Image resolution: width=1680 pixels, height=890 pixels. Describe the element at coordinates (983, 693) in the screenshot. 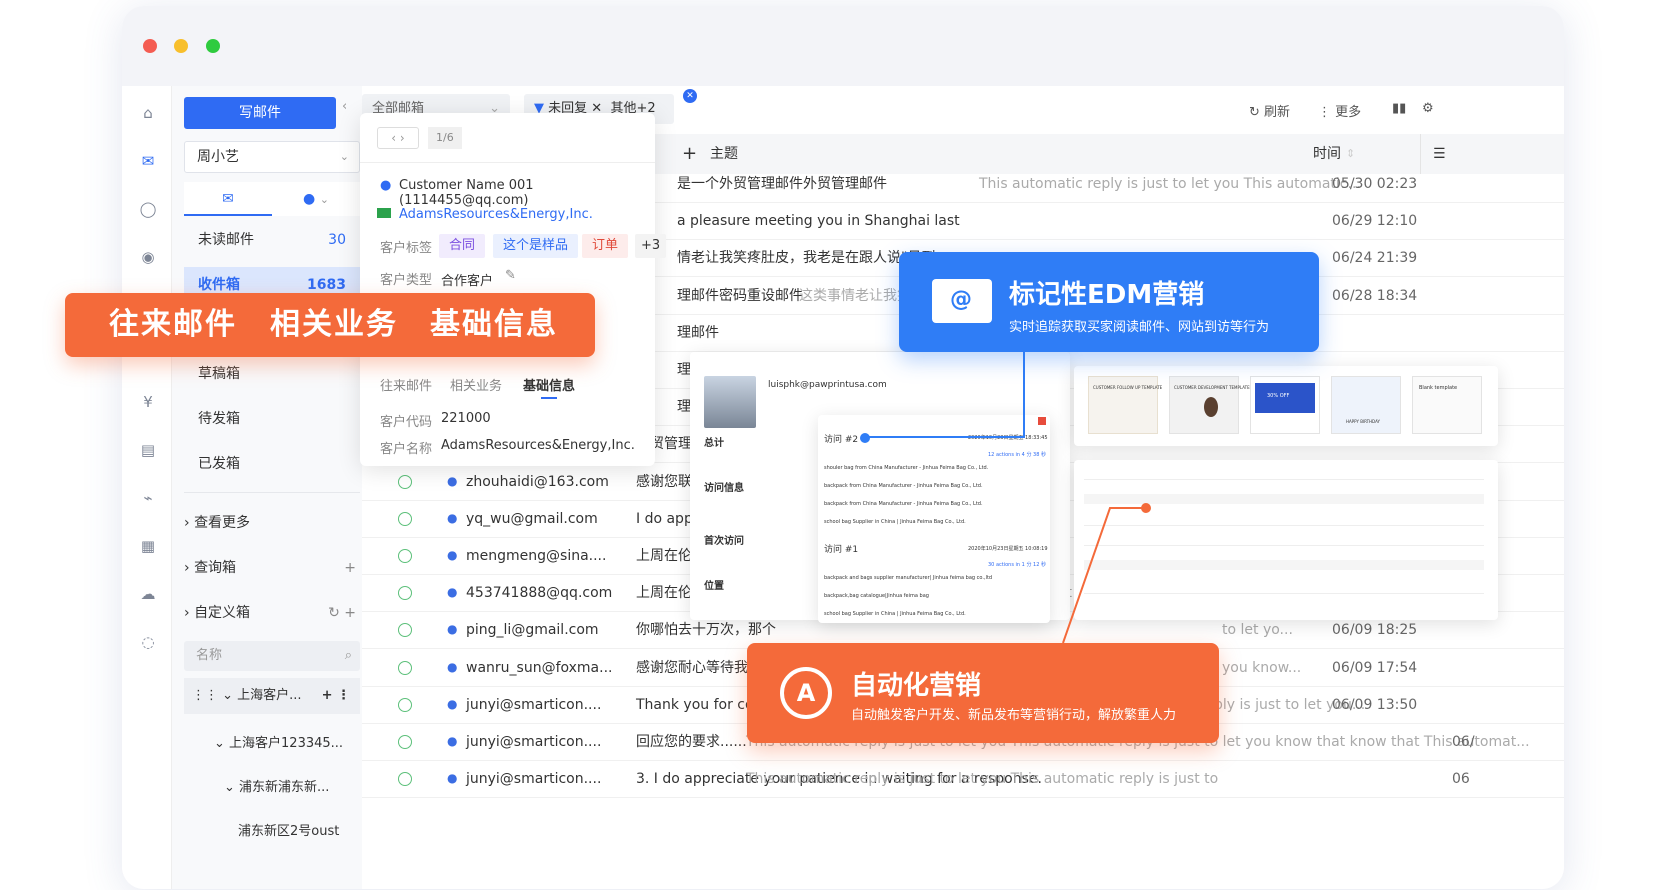

I see `automation-feature-card: A 自动化营销 自动触发客户开发、新品发布等营销行动，解放繁重人力` at that location.